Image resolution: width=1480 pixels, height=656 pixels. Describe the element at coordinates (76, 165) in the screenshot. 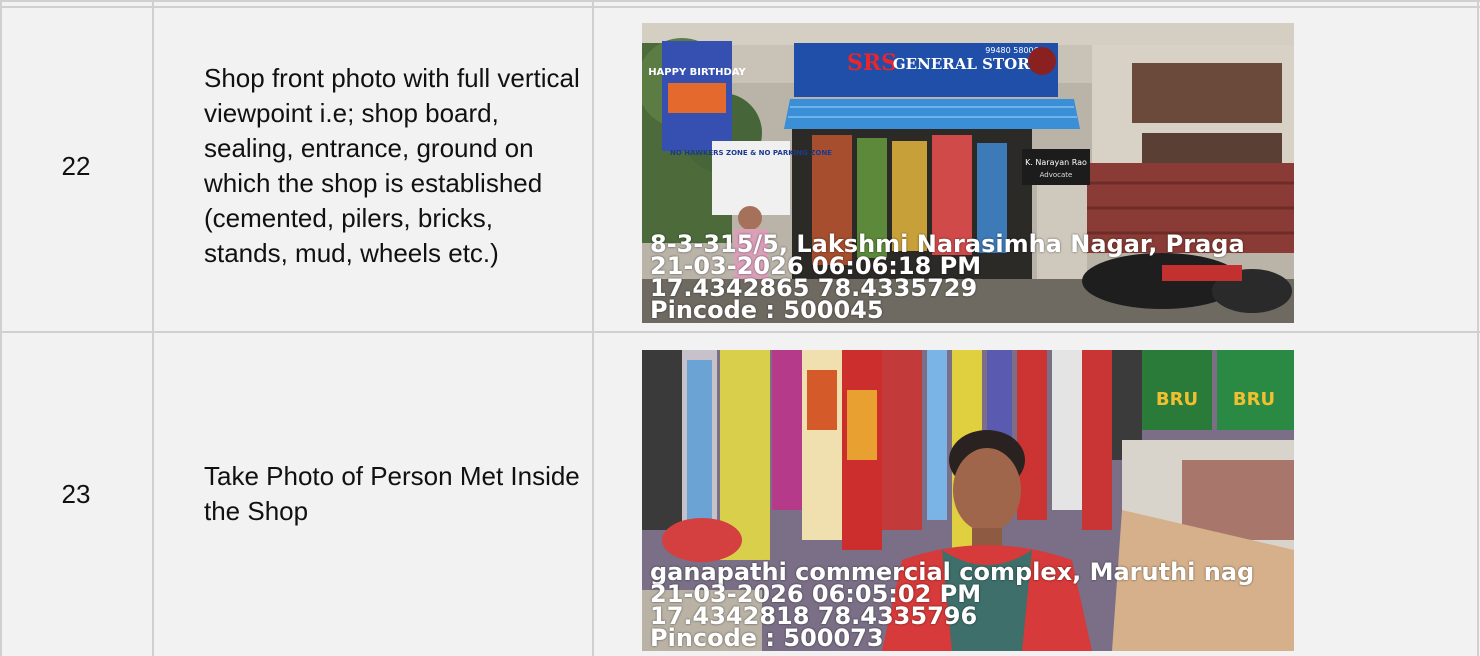

I see `row-number: 22` at that location.